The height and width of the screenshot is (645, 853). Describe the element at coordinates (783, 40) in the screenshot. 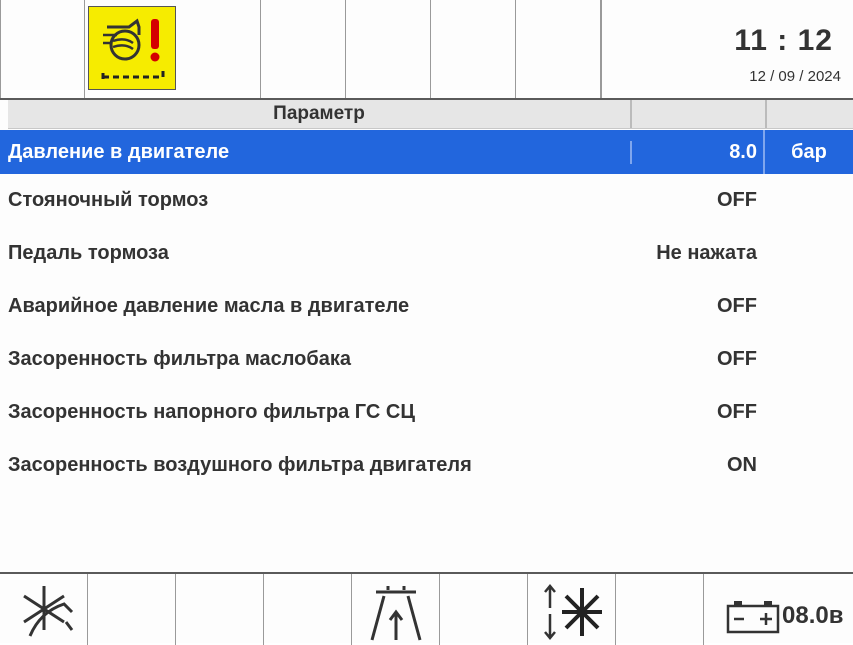

I see `clock-time: 11 : 12` at that location.